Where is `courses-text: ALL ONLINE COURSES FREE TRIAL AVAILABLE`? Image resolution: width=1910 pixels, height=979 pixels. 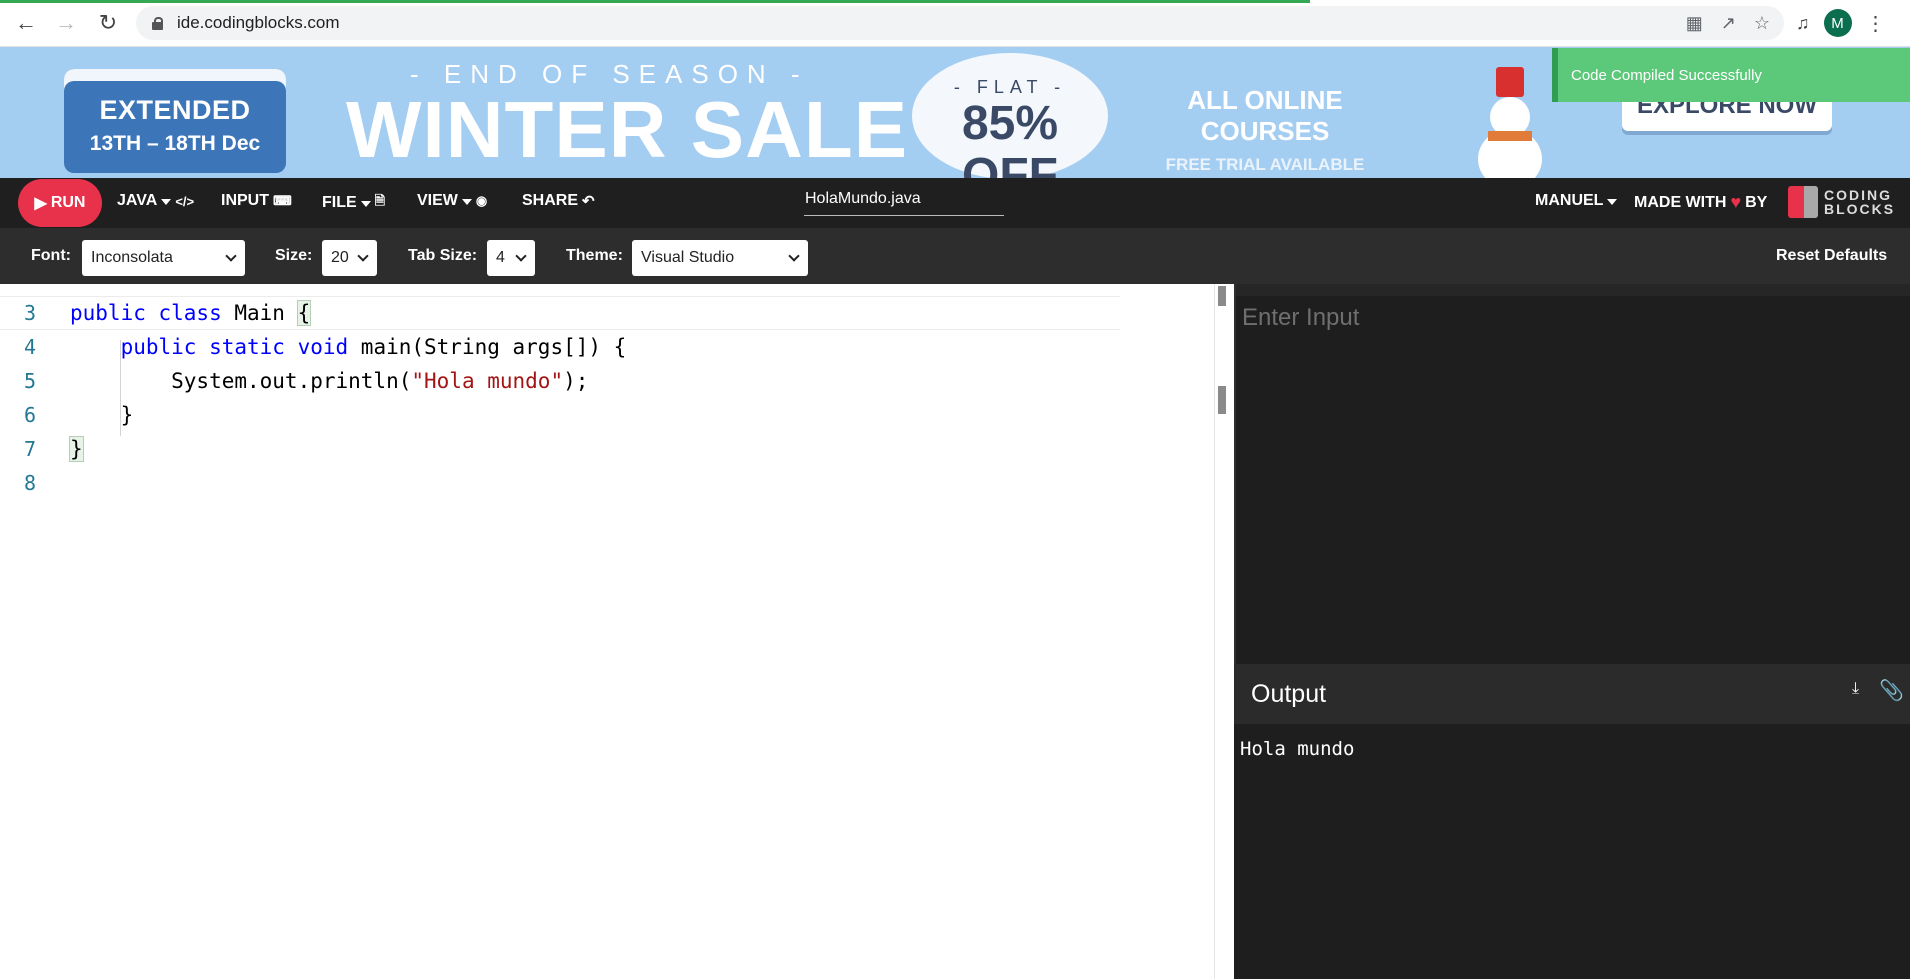 courses-text: ALL ONLINE COURSES FREE TRIAL AVAILABLE is located at coordinates (1265, 130).